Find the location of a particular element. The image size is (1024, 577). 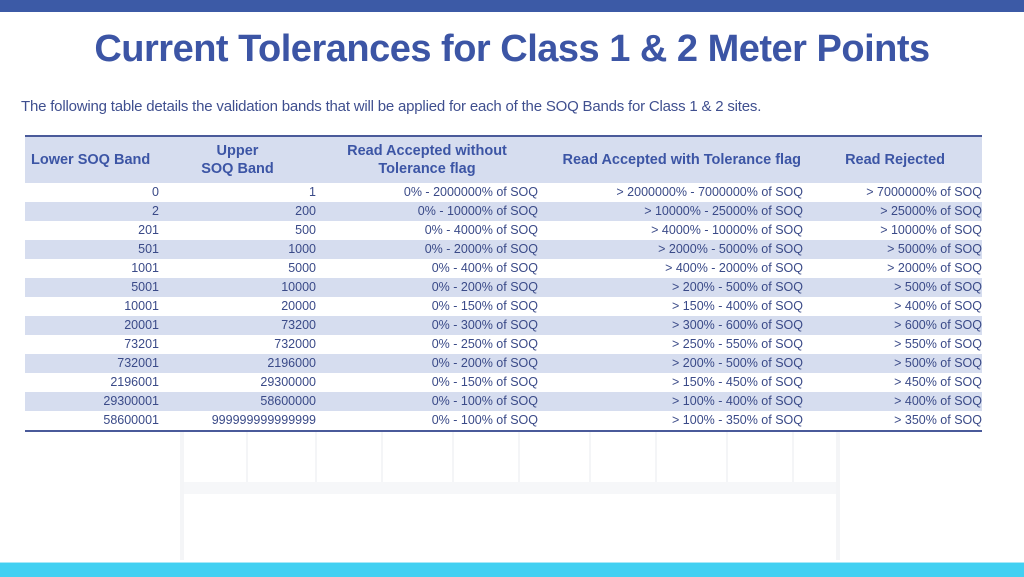

cell-accepted-with-flag: > 10000% - 25000% of SOQ is located at coordinates (670, 211).